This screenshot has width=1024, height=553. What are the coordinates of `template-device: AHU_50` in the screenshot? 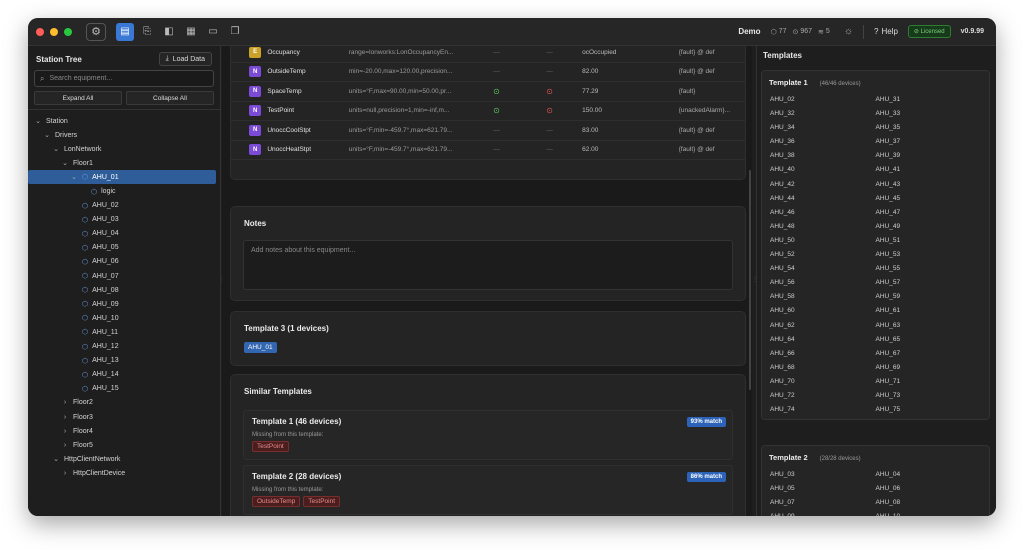 It's located at (823, 244).